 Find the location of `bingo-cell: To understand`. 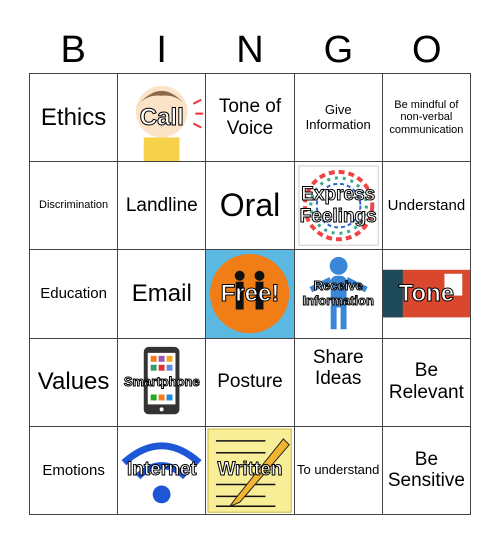

bingo-cell: To understand is located at coordinates (338, 470).